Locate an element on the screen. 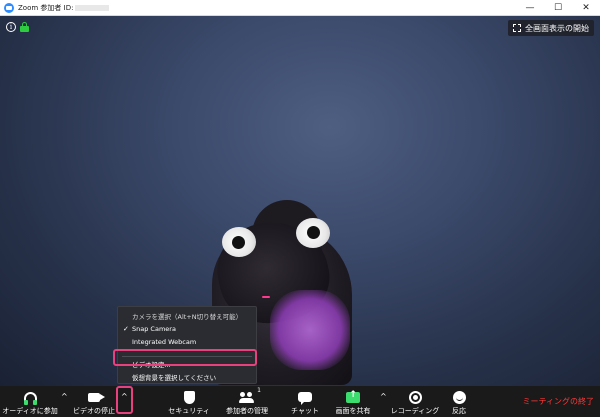 Image resolution: width=600 pixels, height=417 pixels. maximize-button: ☐ is located at coordinates (558, 8).